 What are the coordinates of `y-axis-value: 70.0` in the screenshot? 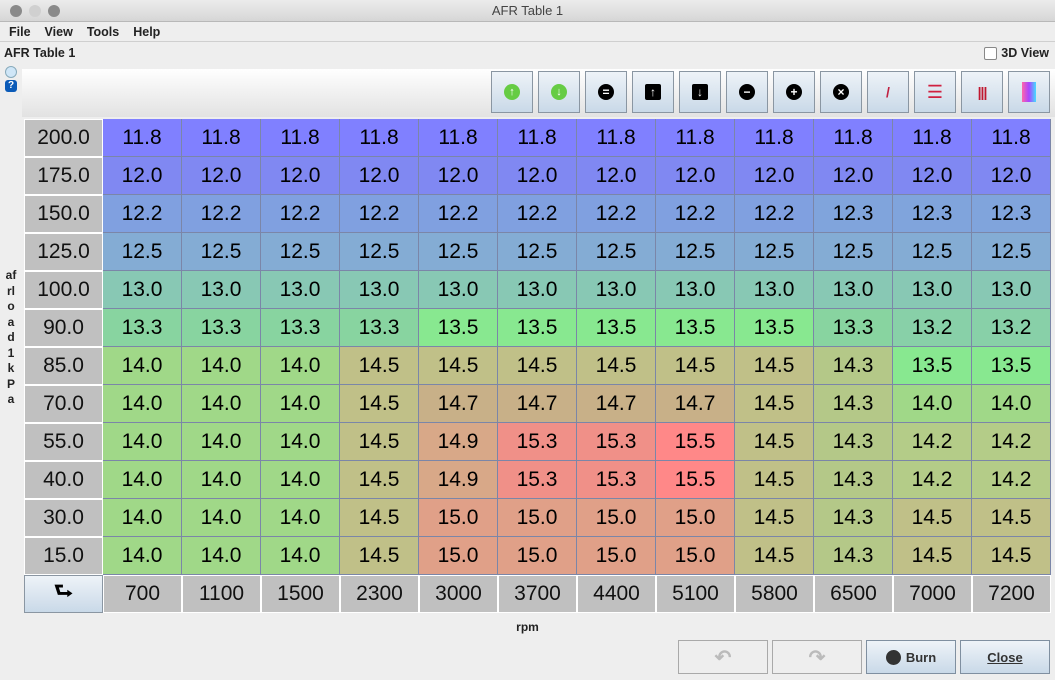 It's located at (63, 404).